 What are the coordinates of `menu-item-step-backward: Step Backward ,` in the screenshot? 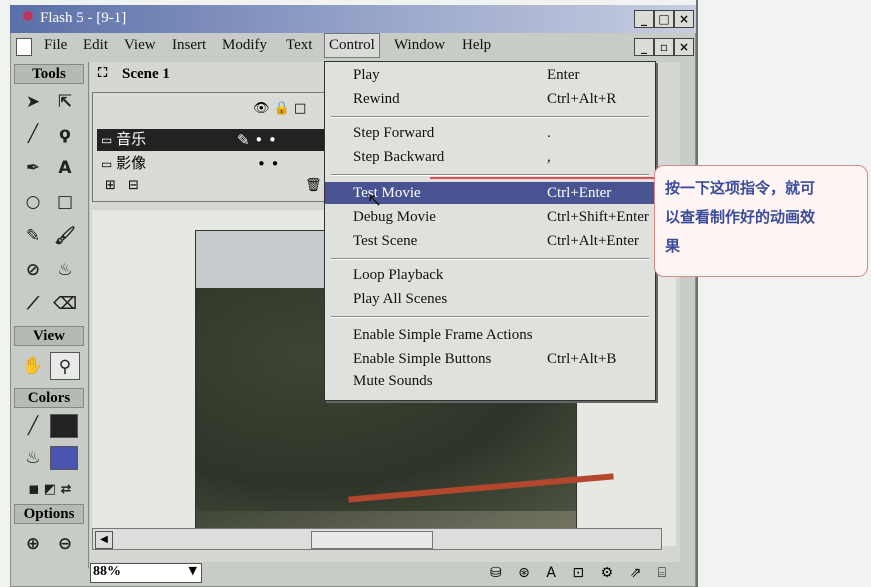 It's located at (490, 157).